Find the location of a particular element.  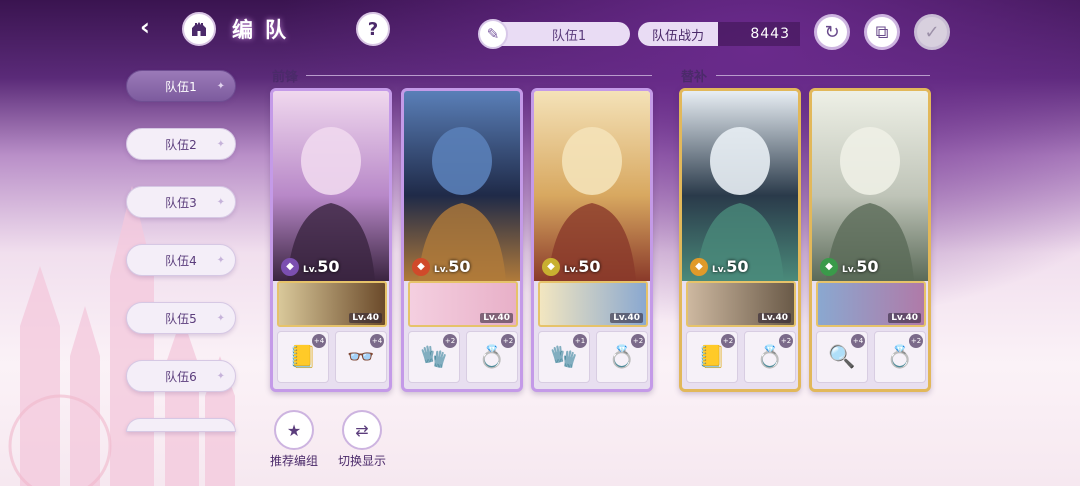

magnifier-icon: 🔍 is located at coordinates (842, 357).